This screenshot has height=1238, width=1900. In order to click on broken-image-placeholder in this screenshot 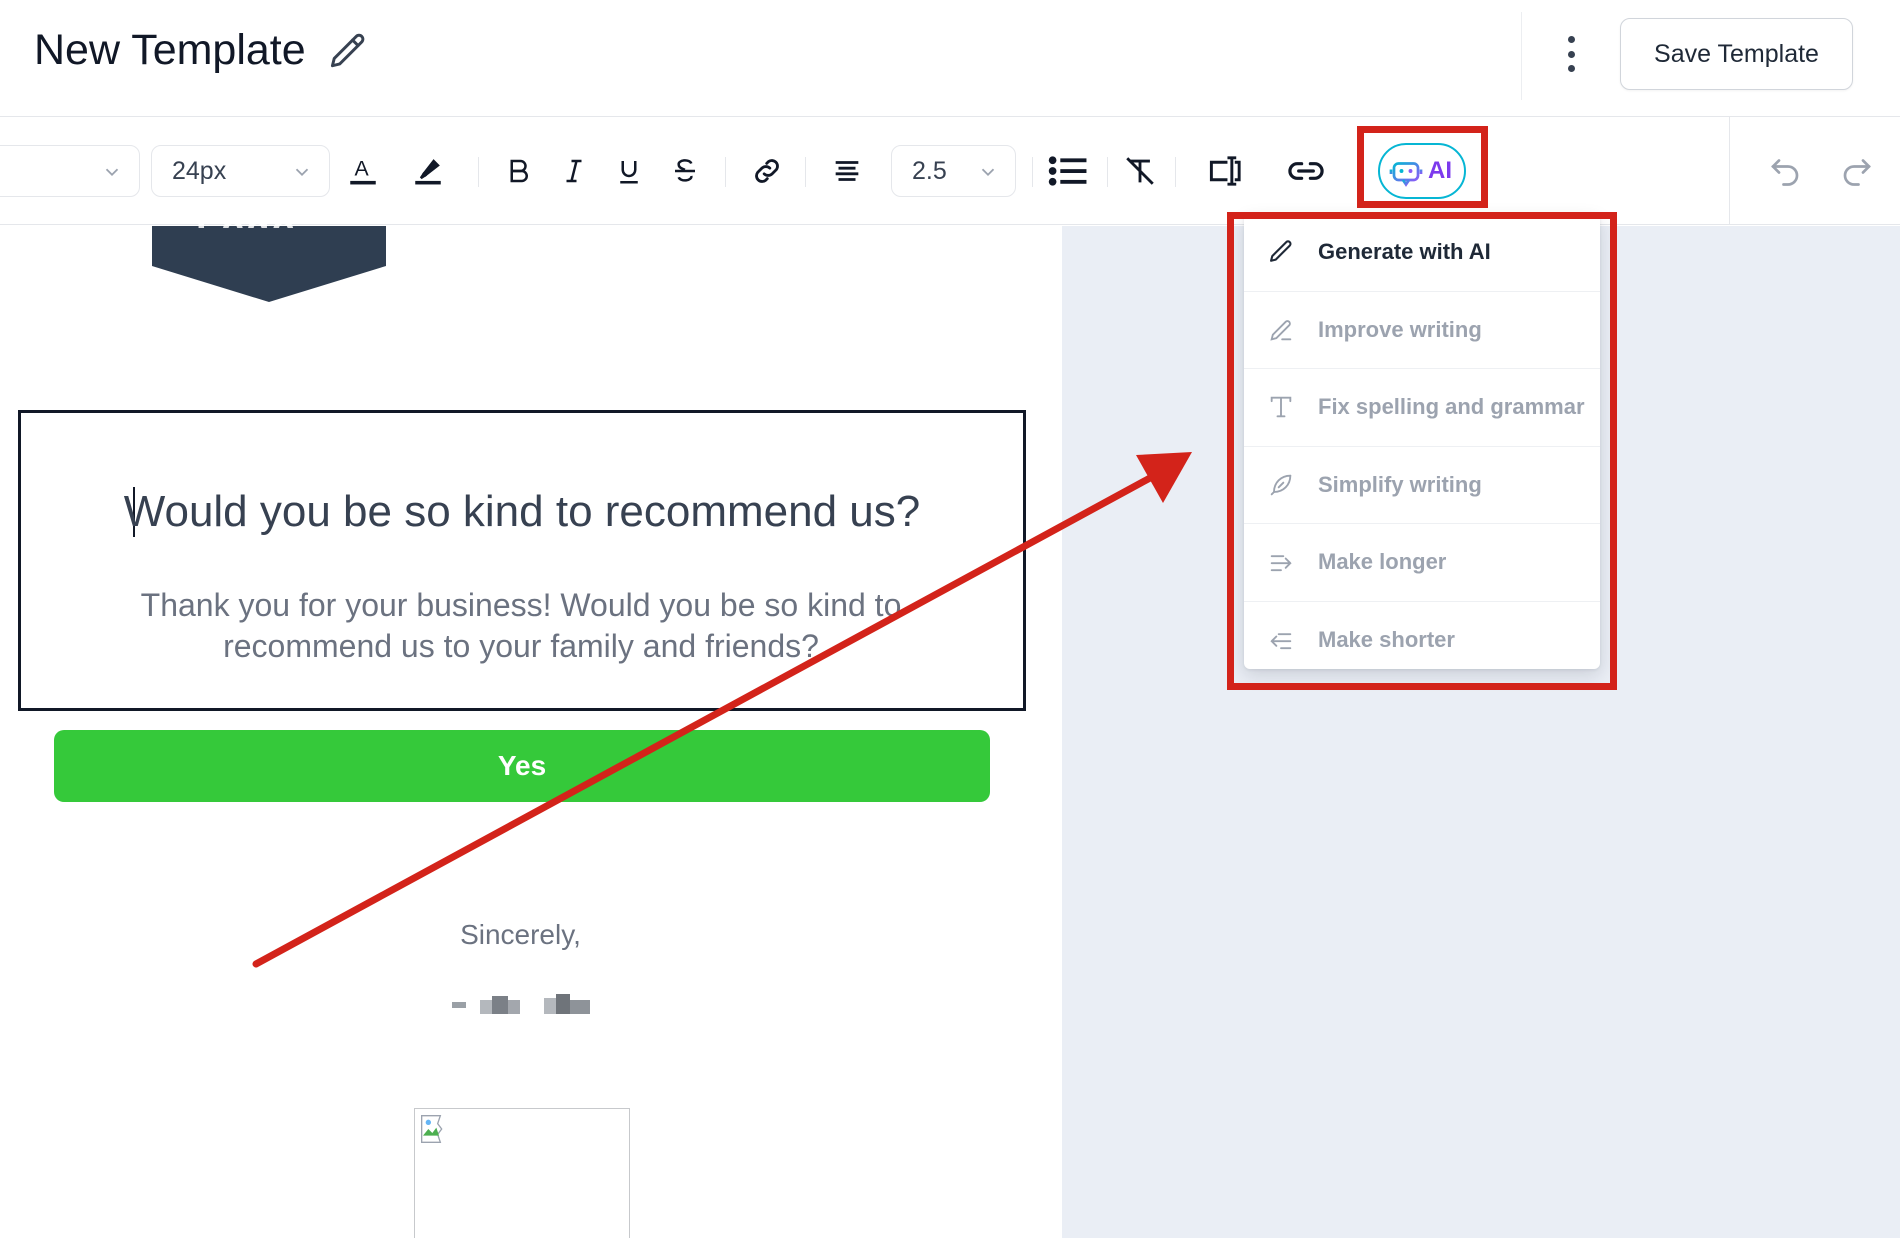, I will do `click(522, 1173)`.